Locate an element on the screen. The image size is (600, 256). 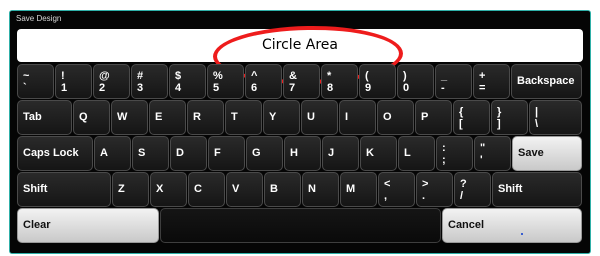
key-base-symbol: , is located at coordinates (386, 196).